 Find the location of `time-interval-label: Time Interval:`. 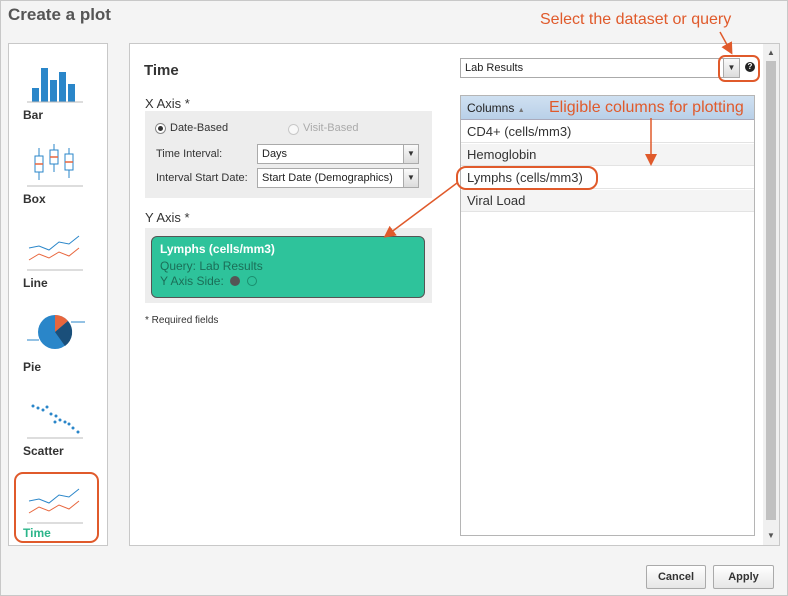

time-interval-label: Time Interval: is located at coordinates (189, 154).